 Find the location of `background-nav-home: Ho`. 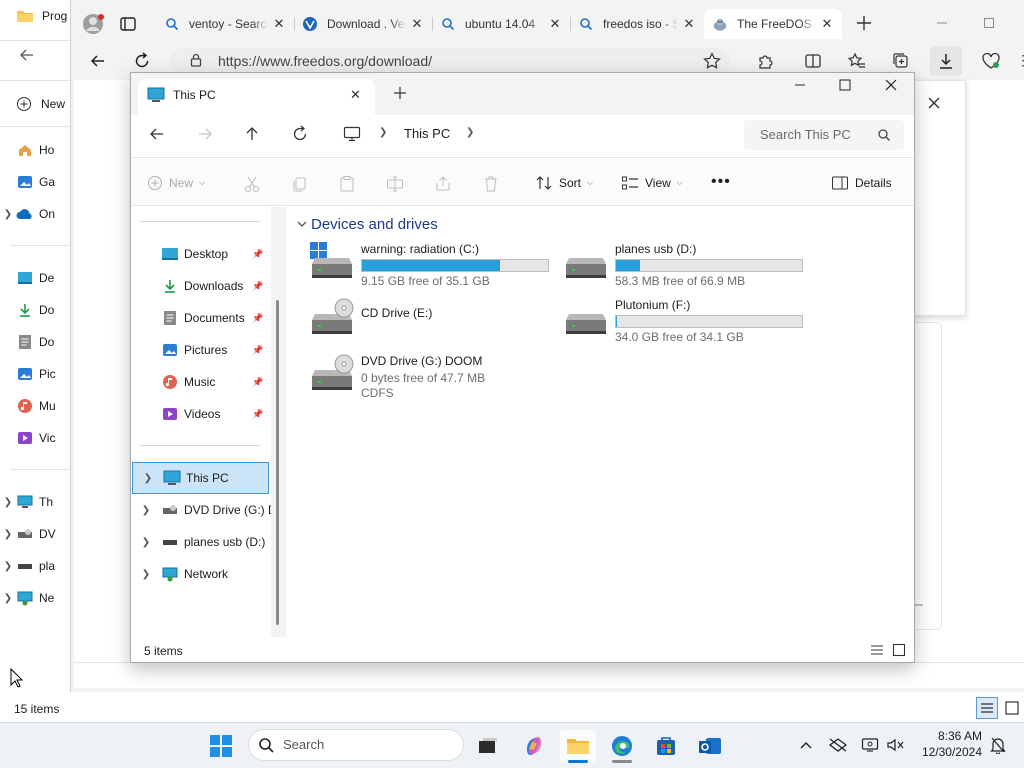

background-nav-home: Ho is located at coordinates (35, 150).